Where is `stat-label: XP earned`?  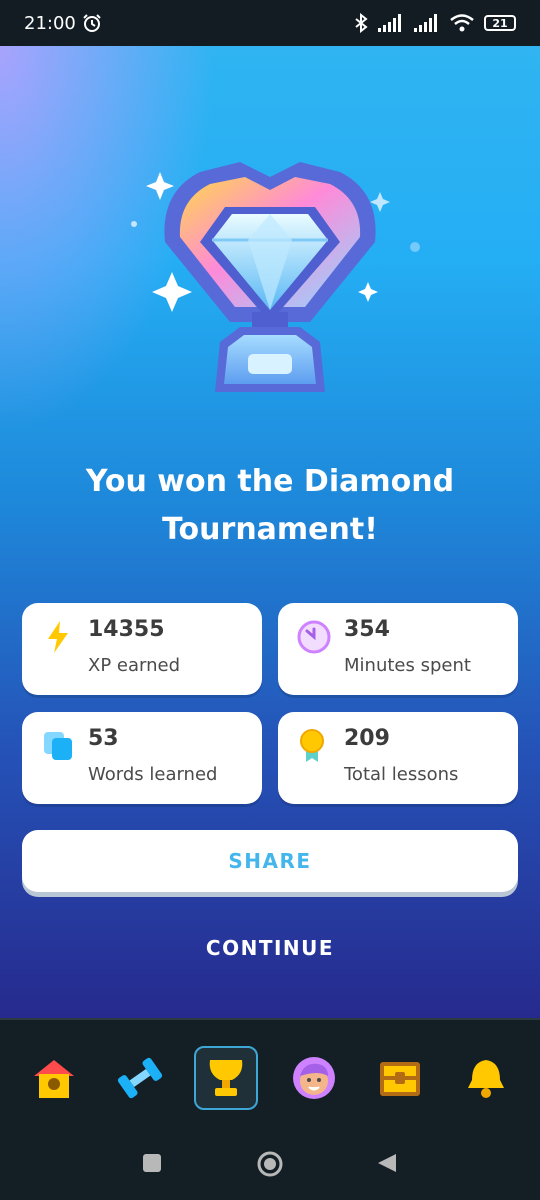 stat-label: XP earned is located at coordinates (134, 665).